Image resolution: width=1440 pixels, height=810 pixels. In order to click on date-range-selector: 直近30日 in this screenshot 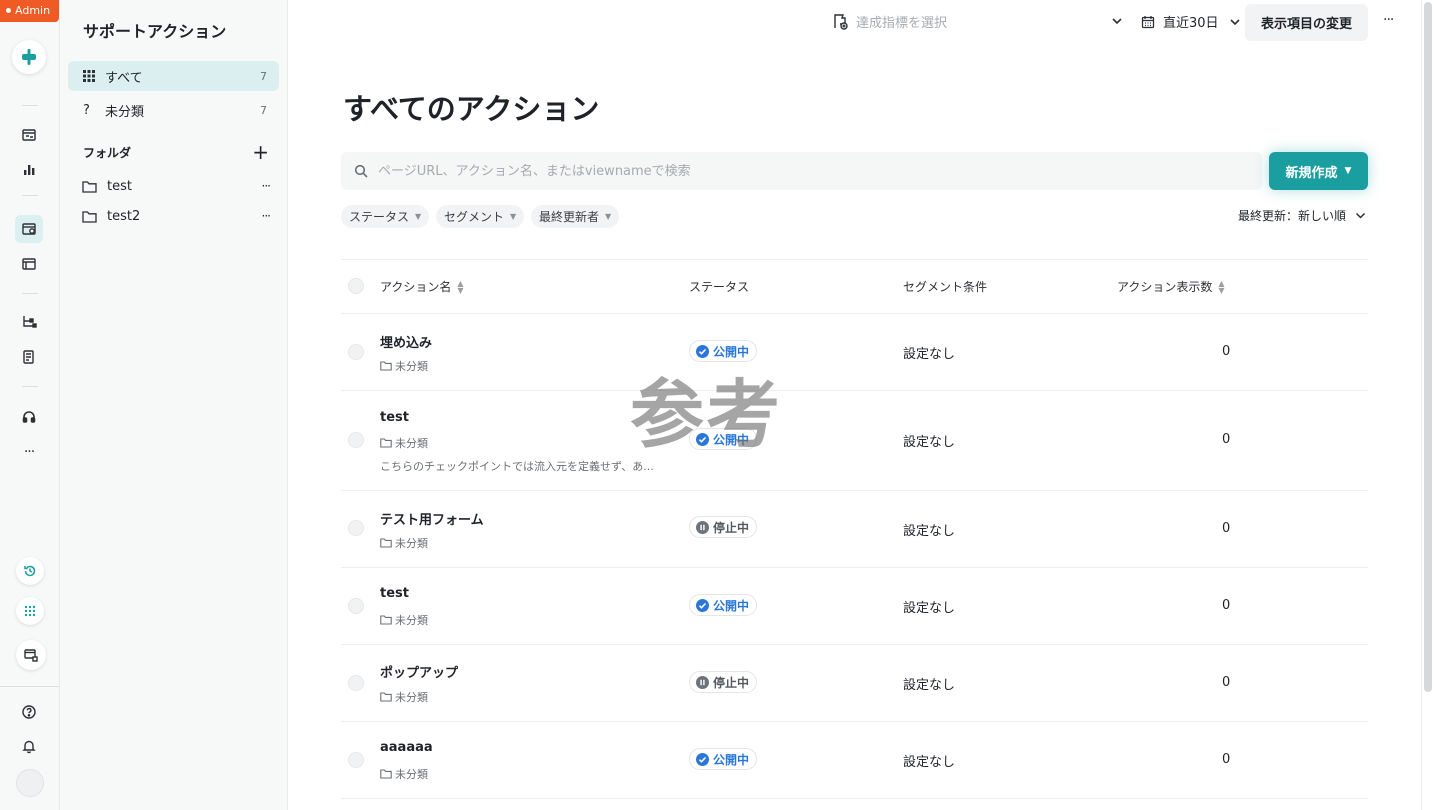, I will do `click(1191, 21)`.